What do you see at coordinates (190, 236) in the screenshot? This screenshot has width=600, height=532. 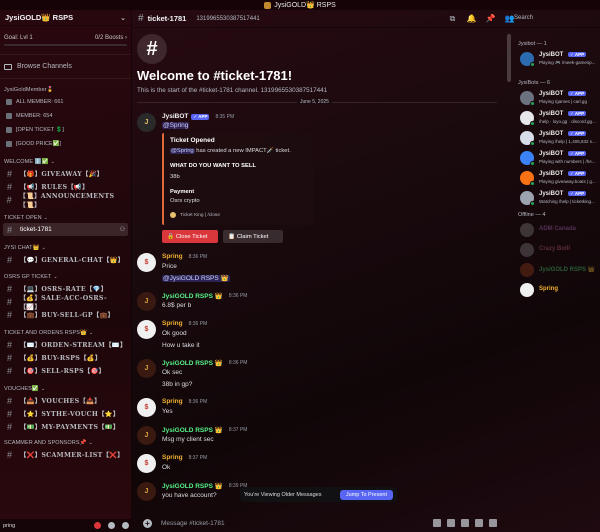 I see `close-ticket-button: 🔒 Close Ticket` at bounding box center [190, 236].